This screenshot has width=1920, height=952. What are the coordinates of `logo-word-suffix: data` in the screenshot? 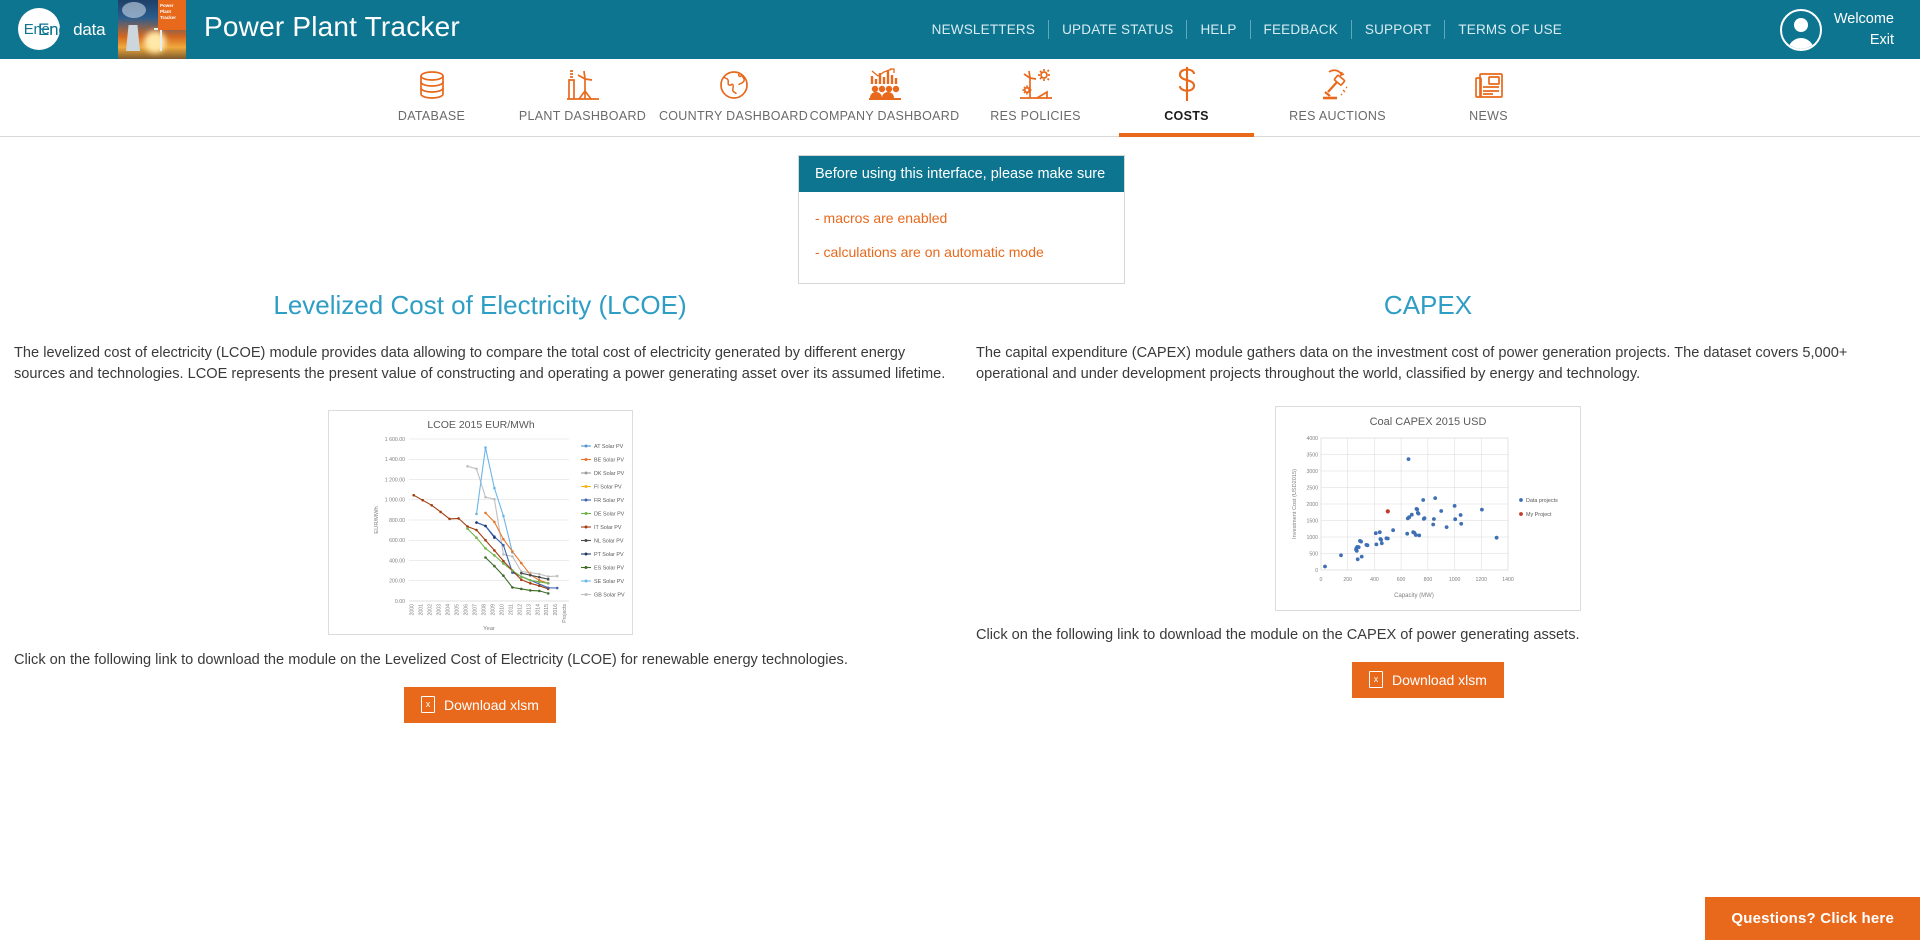 It's located at (89, 29).